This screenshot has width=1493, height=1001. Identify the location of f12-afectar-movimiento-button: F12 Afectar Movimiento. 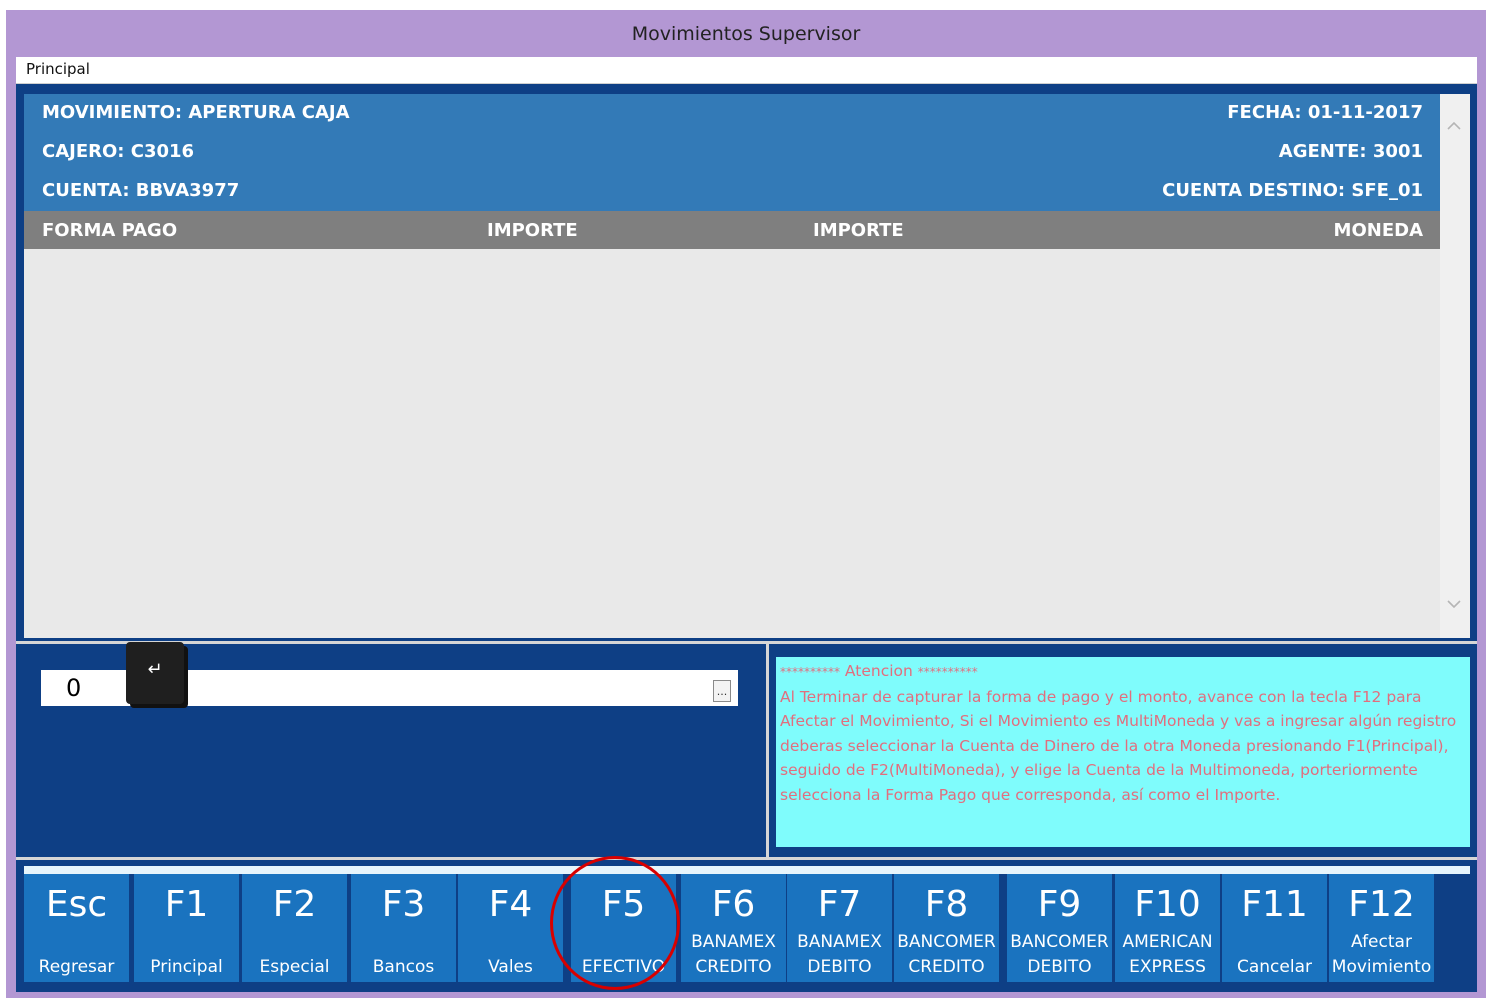
(1381, 928).